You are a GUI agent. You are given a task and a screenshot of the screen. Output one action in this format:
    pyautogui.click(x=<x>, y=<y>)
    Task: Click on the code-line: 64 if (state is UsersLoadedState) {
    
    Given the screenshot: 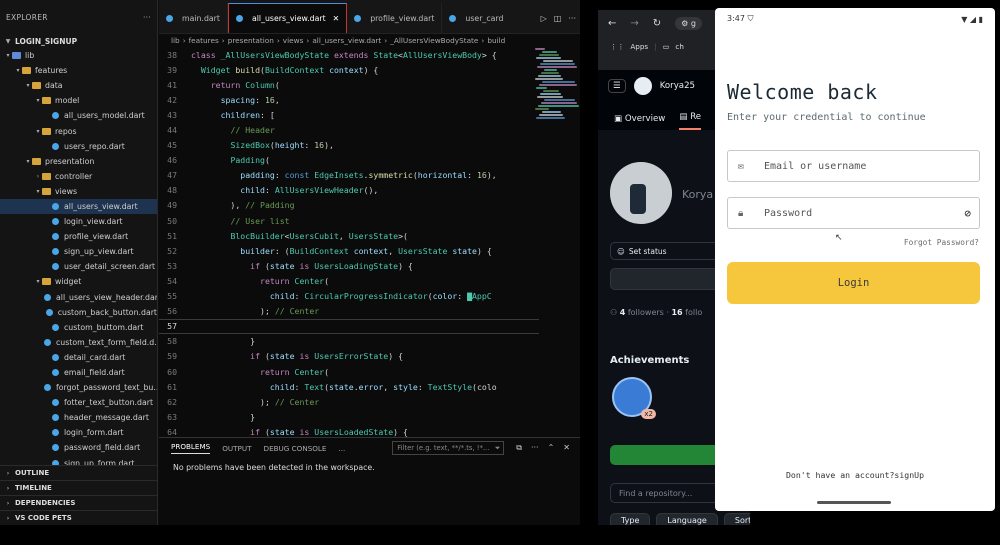 What is the action you would take?
    pyautogui.click(x=349, y=430)
    